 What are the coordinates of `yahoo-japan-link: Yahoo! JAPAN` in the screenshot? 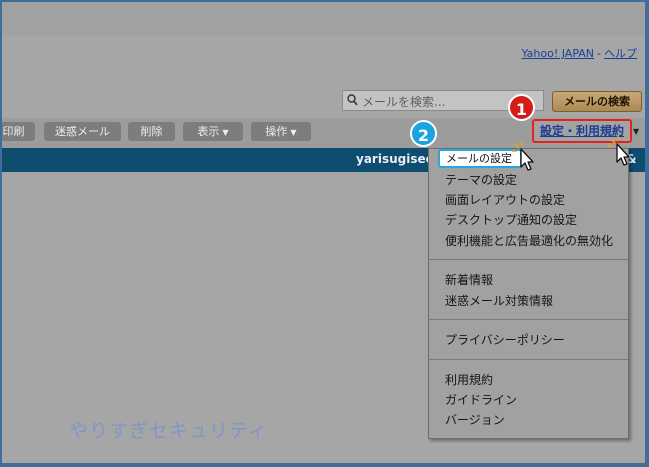 It's located at (557, 53).